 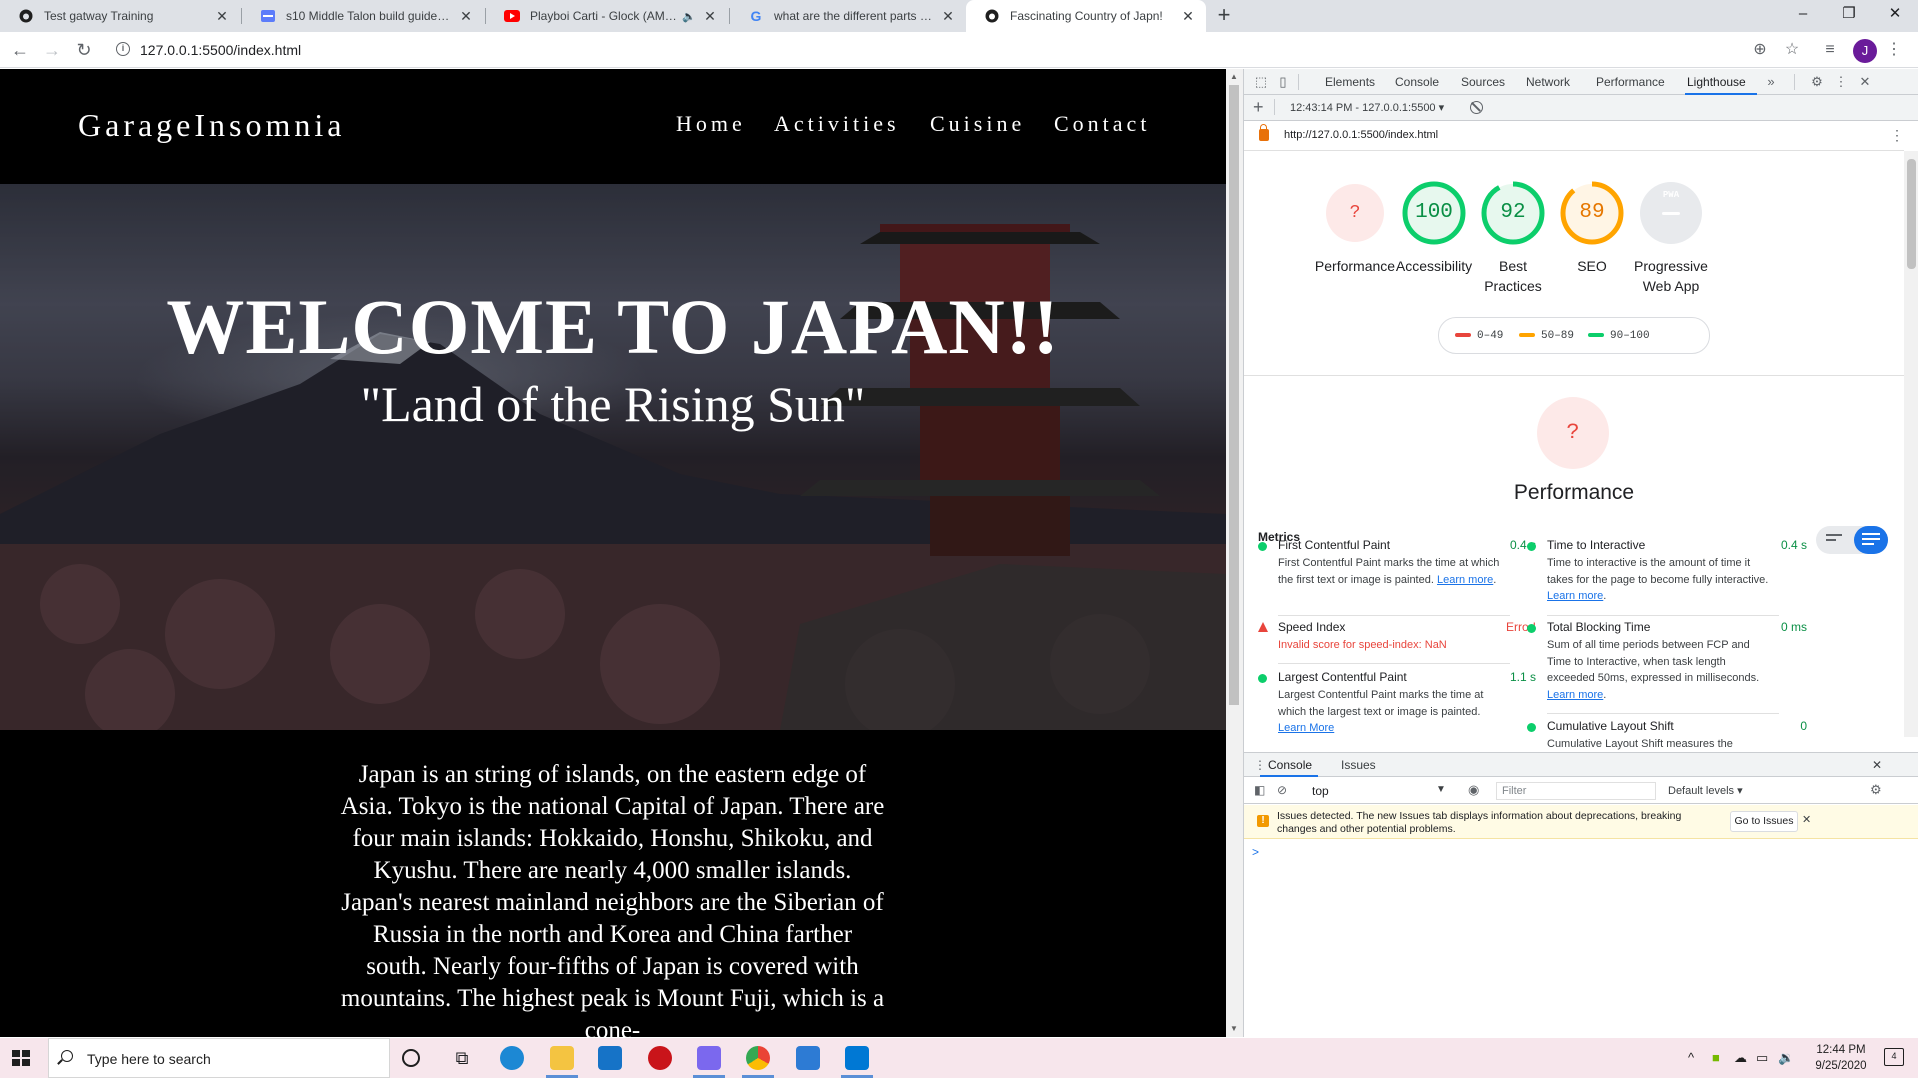 What do you see at coordinates (837, 124) in the screenshot?
I see `nav-link-activities: Activities` at bounding box center [837, 124].